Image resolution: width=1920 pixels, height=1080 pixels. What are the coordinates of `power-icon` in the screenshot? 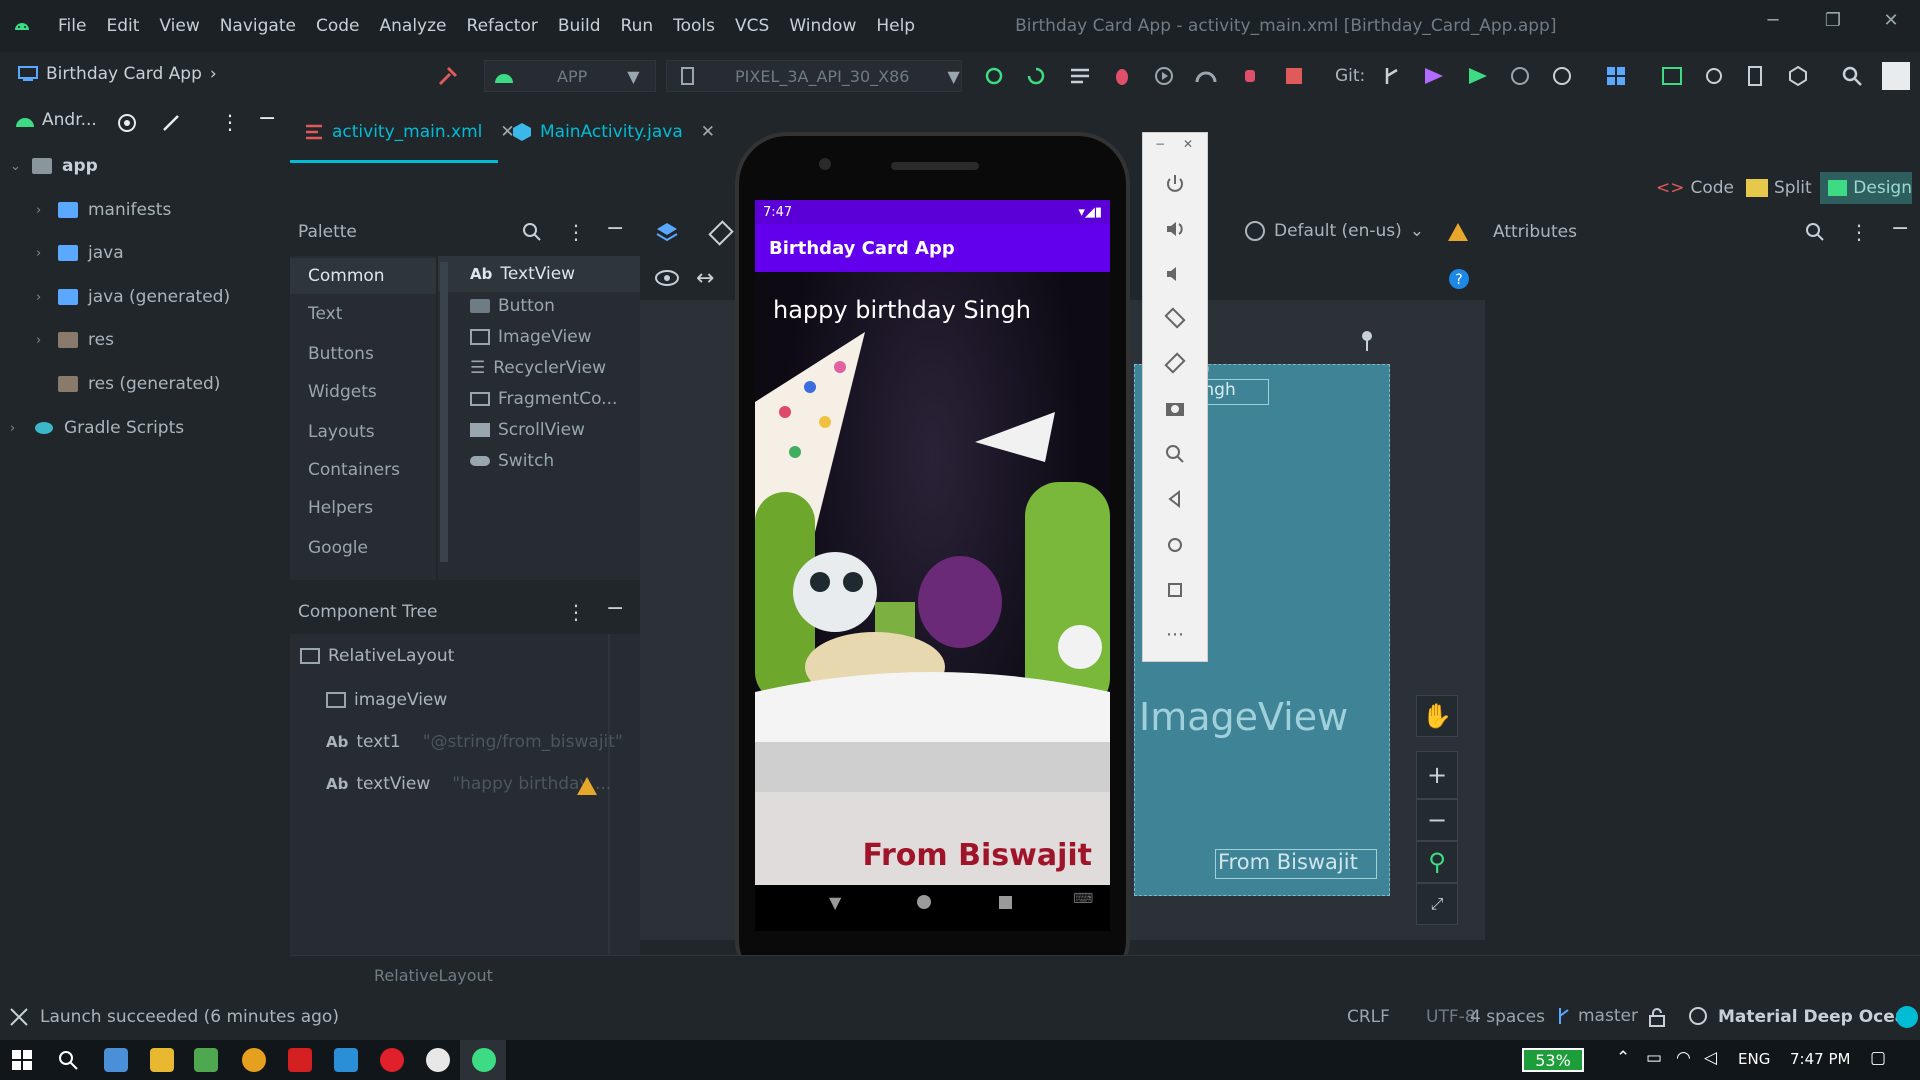 It's located at (1175, 184).